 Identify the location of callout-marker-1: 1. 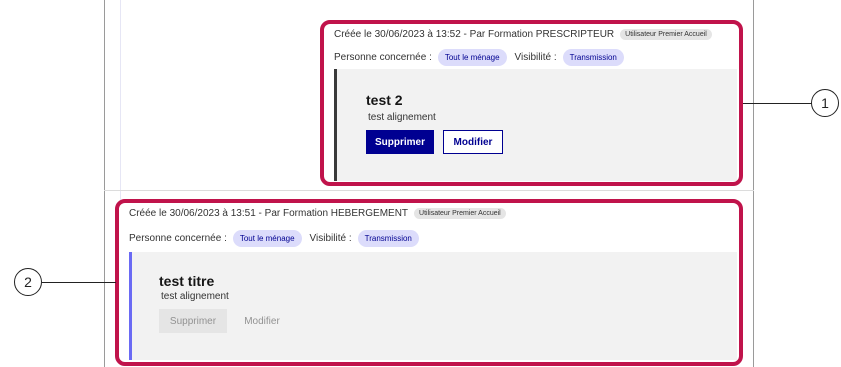
(825, 103).